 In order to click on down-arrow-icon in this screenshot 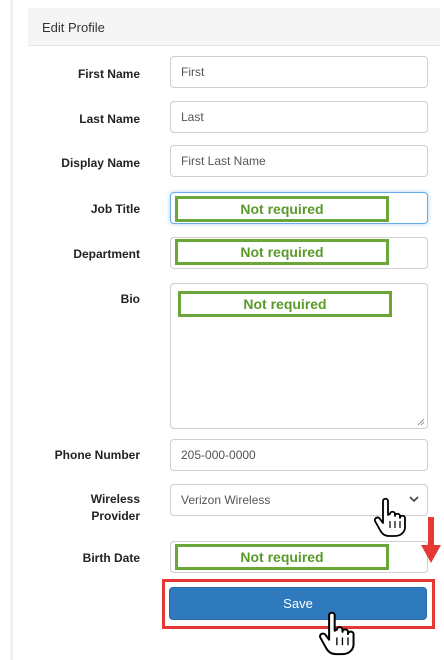, I will do `click(431, 540)`.